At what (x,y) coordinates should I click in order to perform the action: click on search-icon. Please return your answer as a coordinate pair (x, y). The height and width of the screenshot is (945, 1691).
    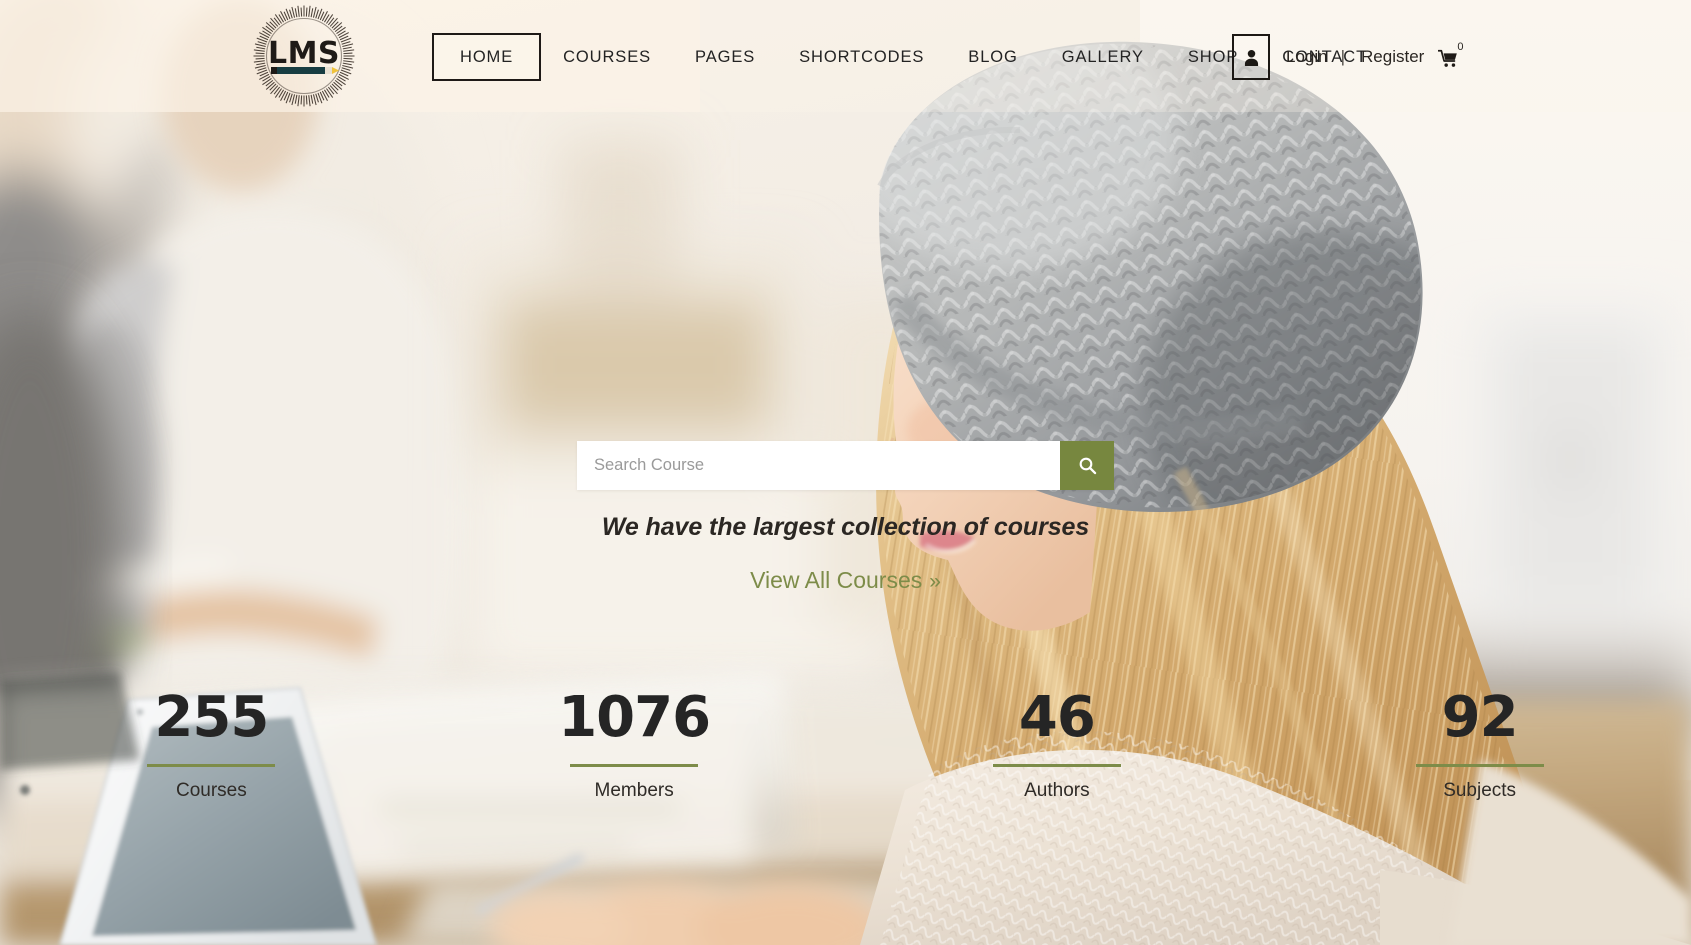
    Looking at the image, I should click on (1087, 466).